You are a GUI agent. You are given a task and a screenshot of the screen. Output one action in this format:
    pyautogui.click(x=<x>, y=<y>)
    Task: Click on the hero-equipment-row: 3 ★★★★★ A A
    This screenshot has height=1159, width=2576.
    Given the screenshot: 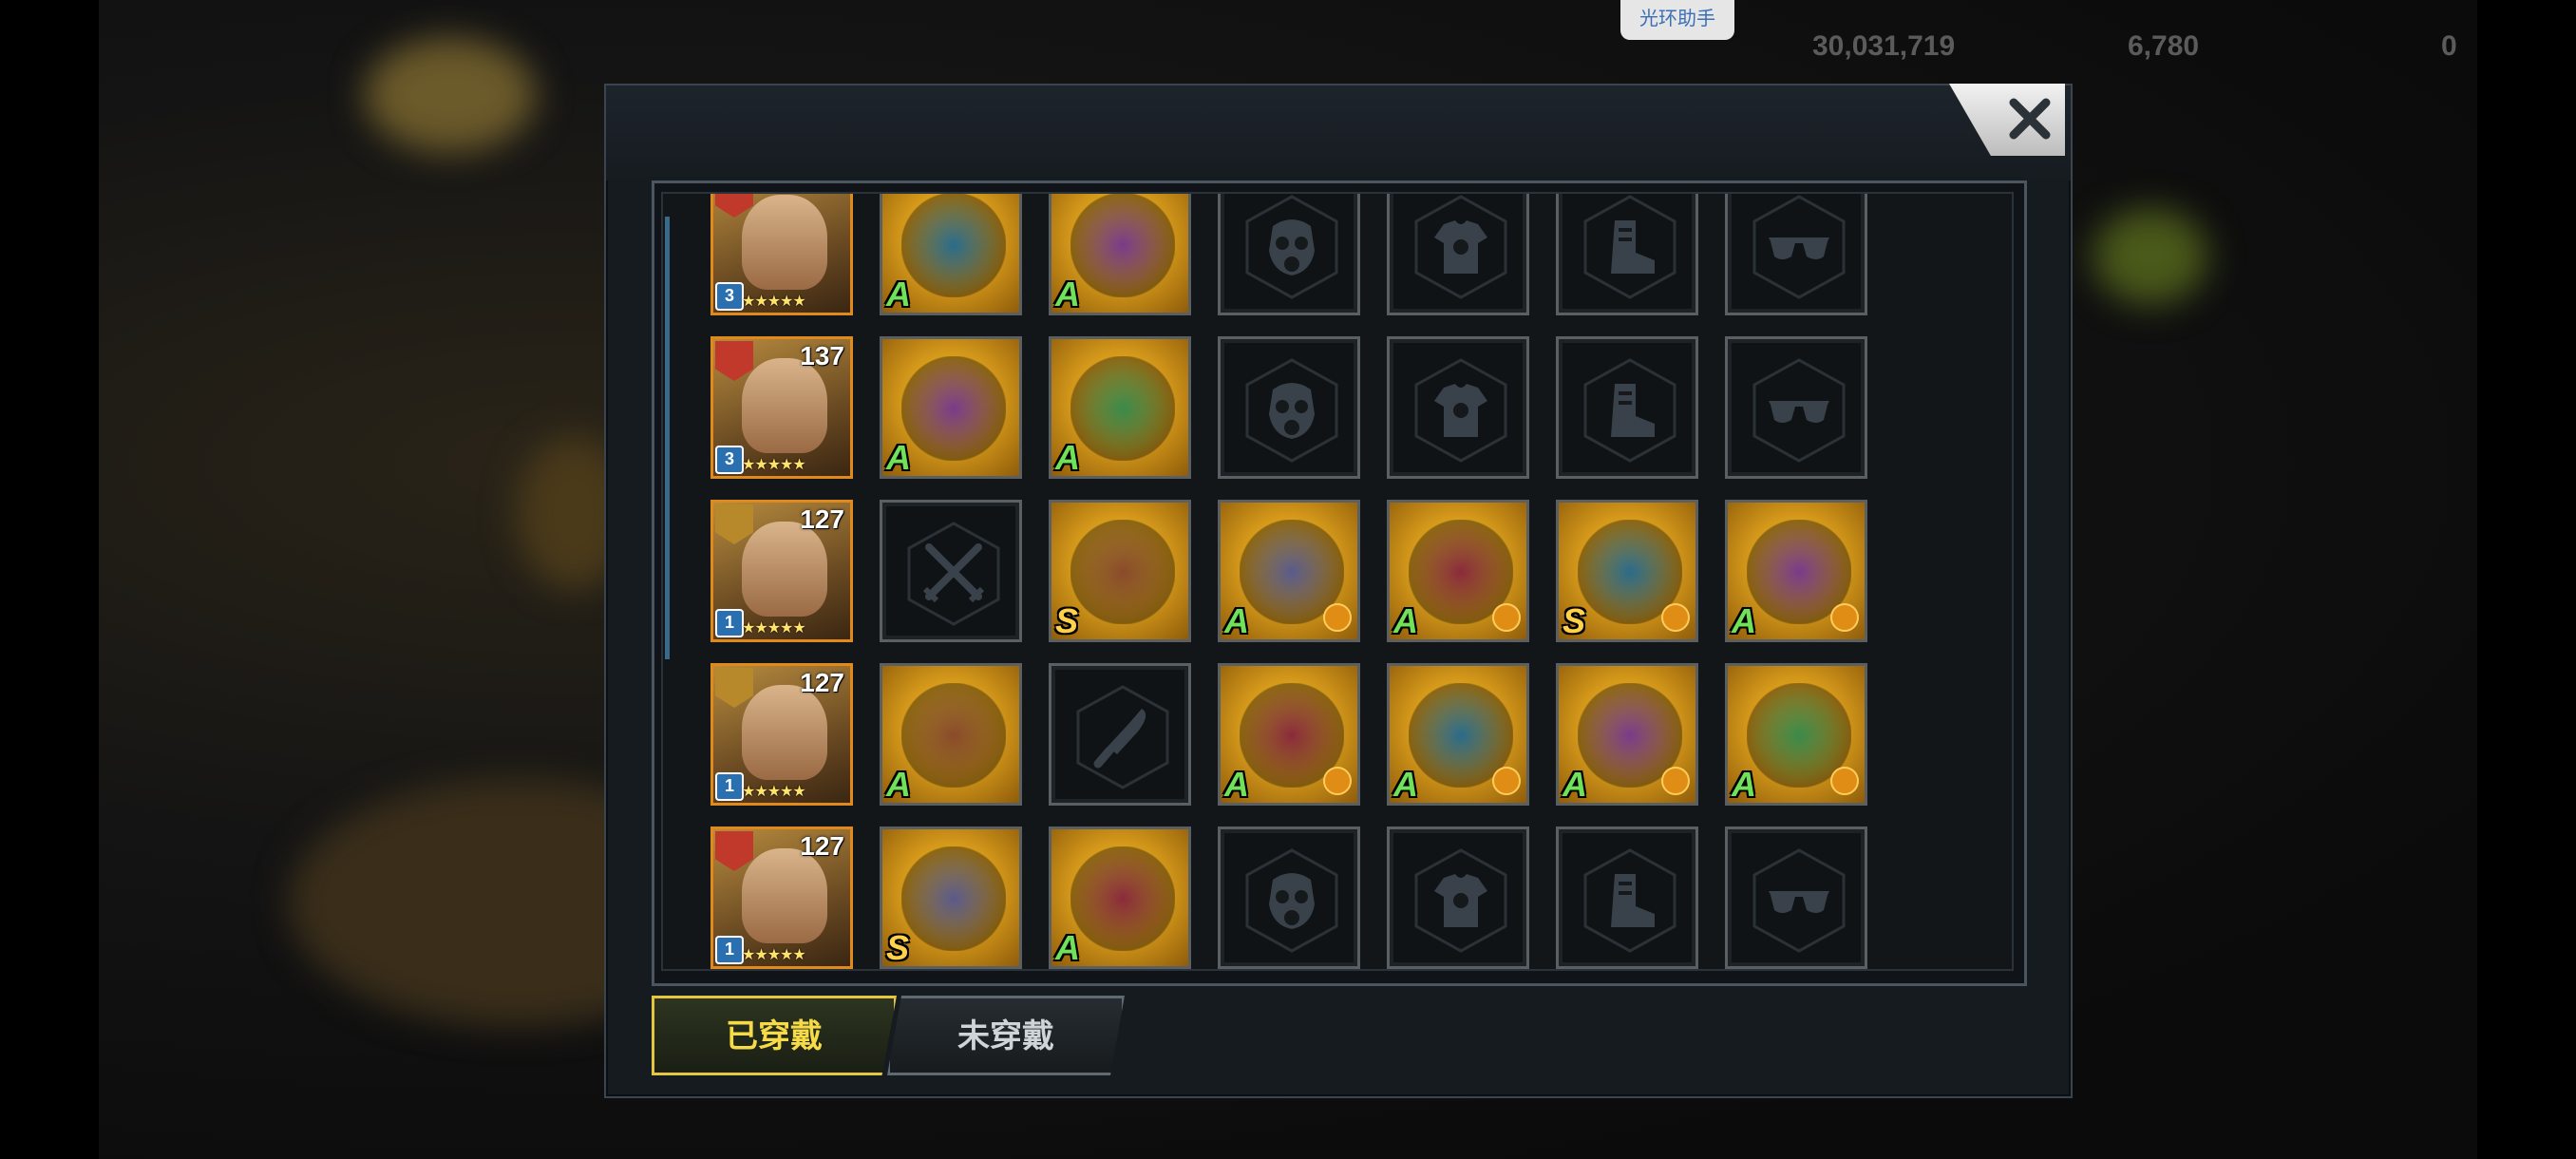 What is the action you would take?
    pyautogui.click(x=1337, y=254)
    